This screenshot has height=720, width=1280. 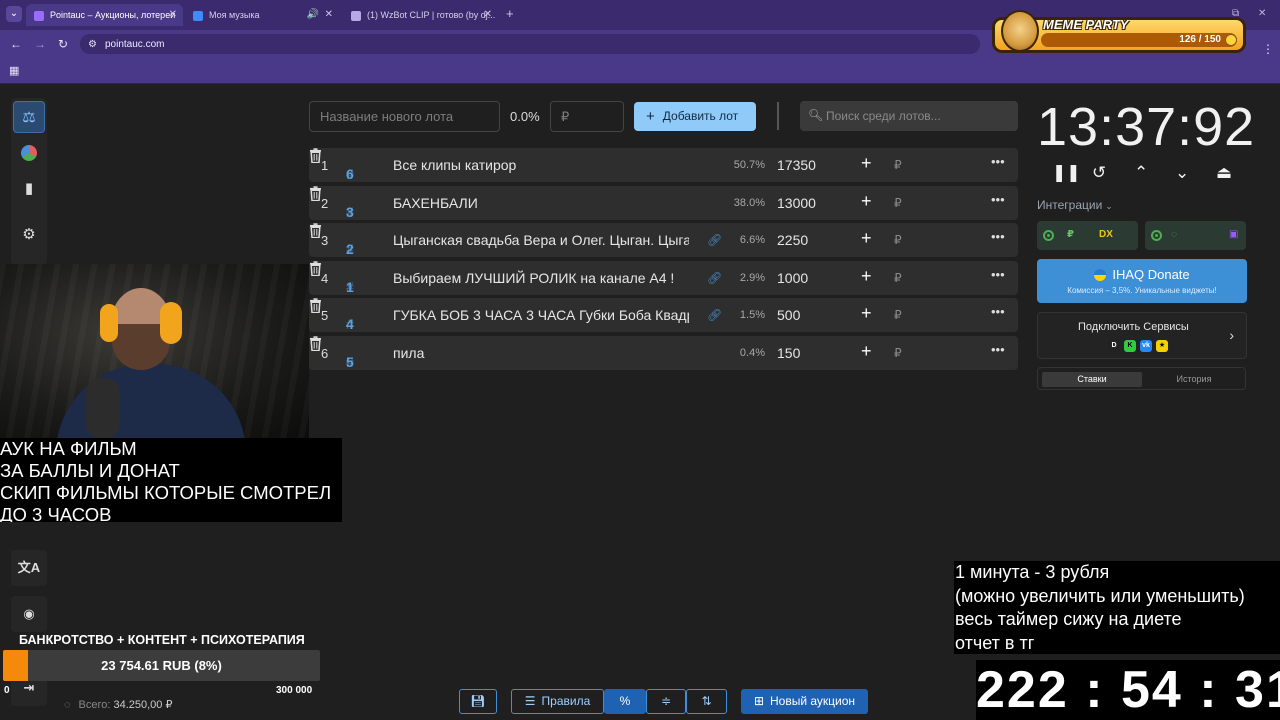 I want to click on tab-music: Моя музыка 🔊 ✕, so click(x=262, y=15).